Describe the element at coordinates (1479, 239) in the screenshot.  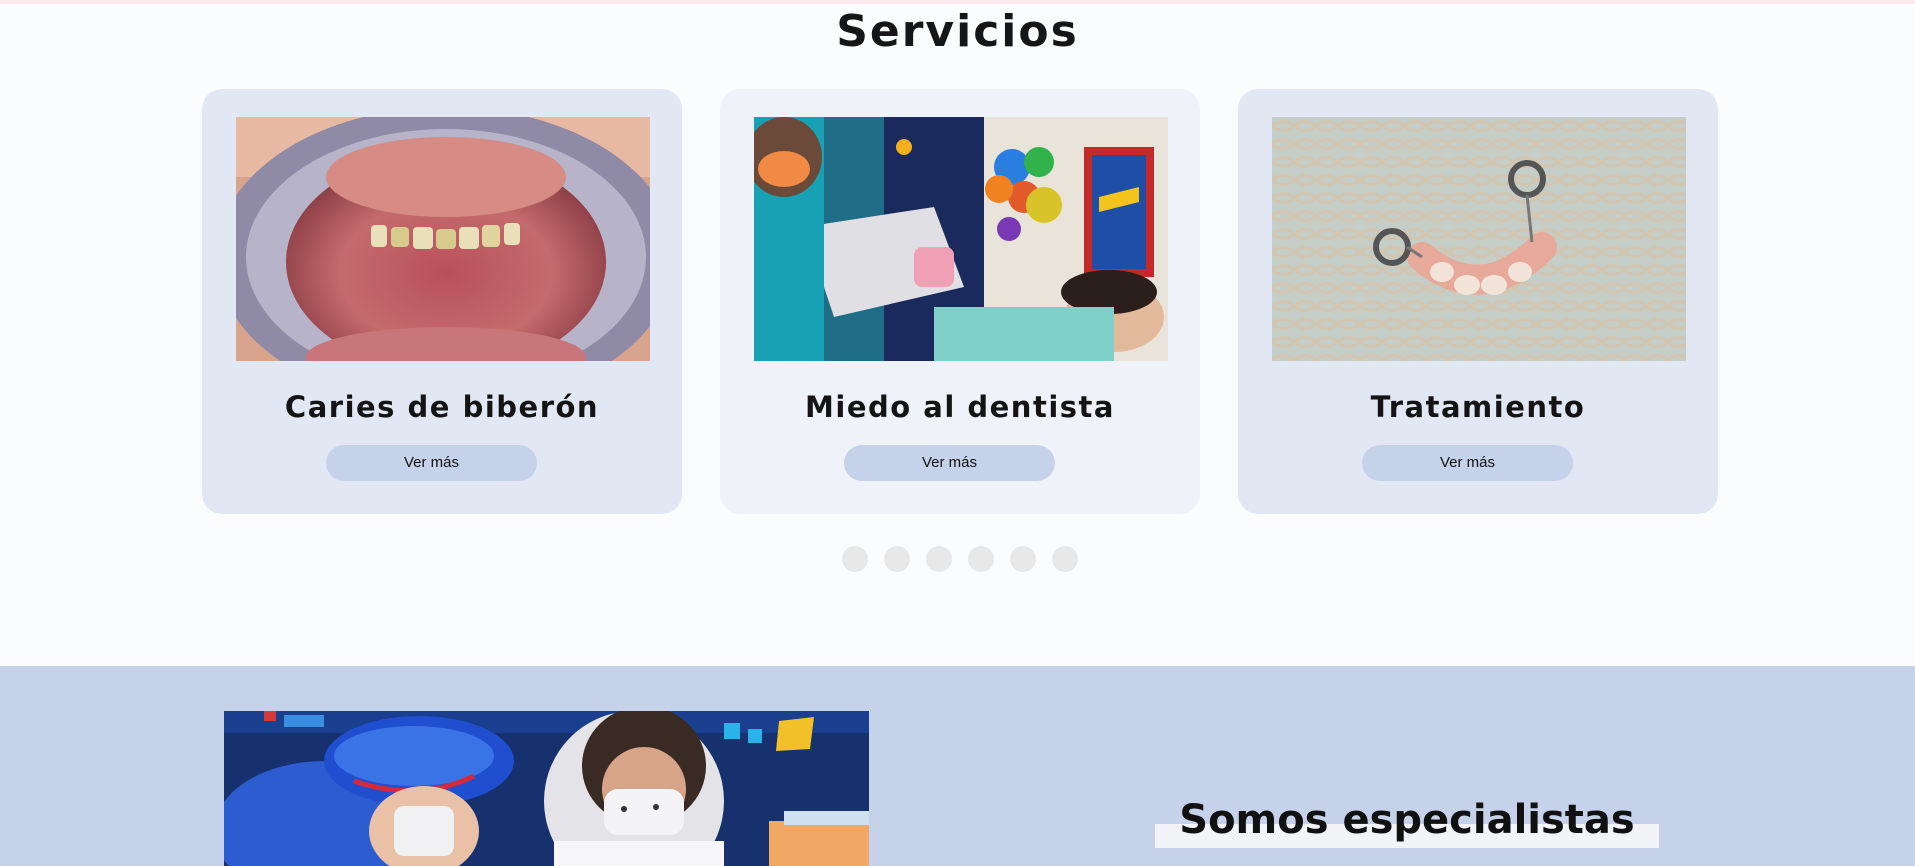
I see `service-image-tratamiento` at that location.